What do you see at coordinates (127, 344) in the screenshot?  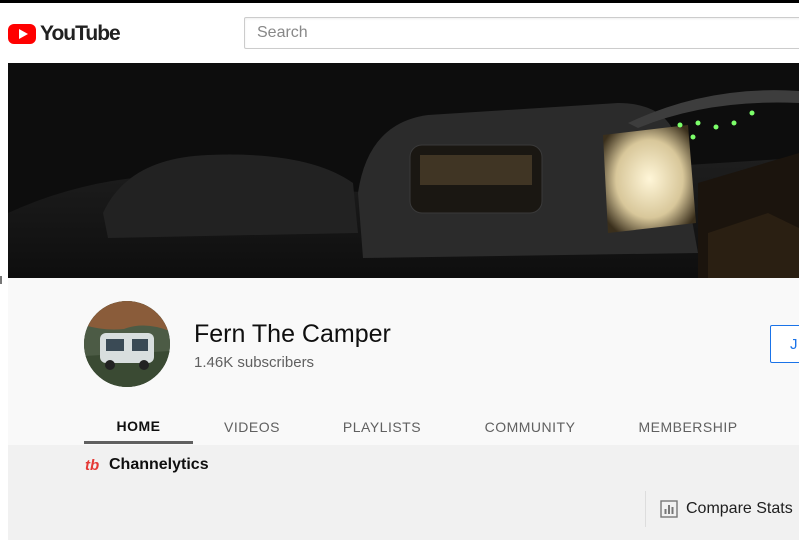 I see `channel-avatar` at bounding box center [127, 344].